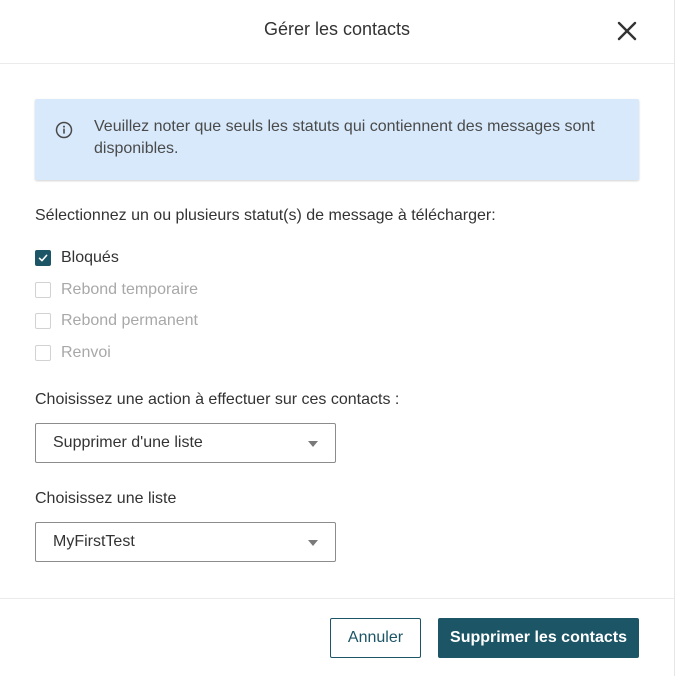 The image size is (675, 676). What do you see at coordinates (129, 320) in the screenshot?
I see `status-option-label: Rebond permanent` at bounding box center [129, 320].